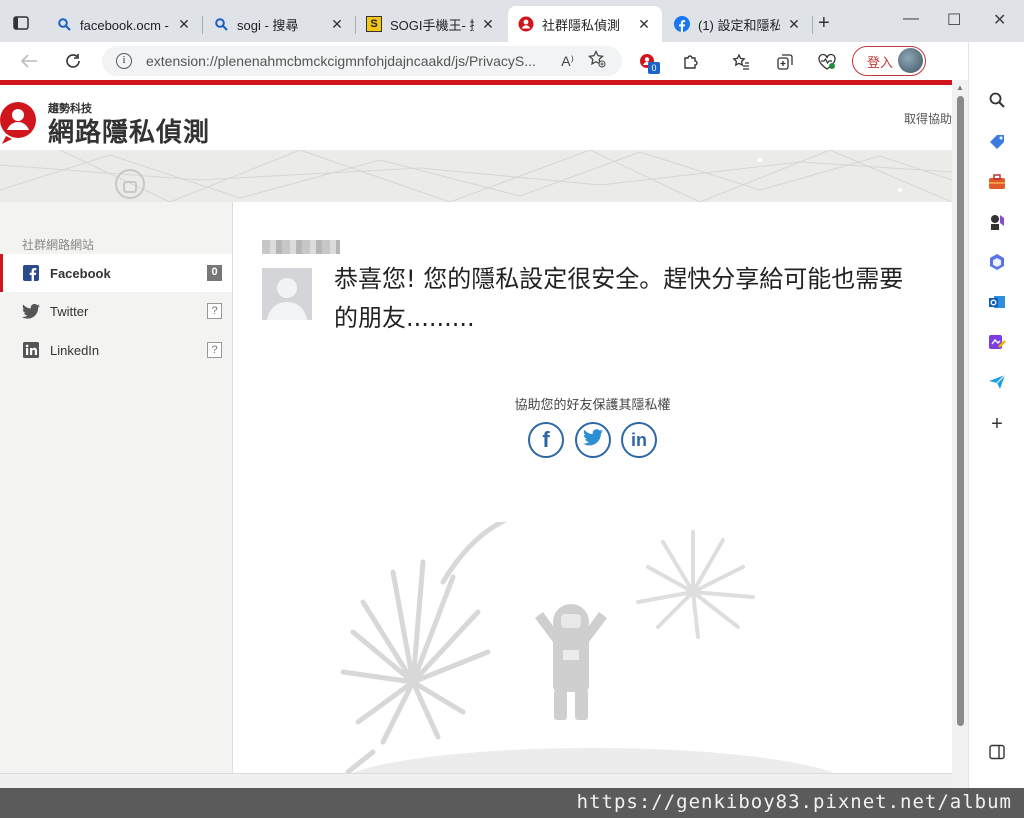 The width and height of the screenshot is (1024, 818). Describe the element at coordinates (581, 25) in the screenshot. I see `tab-label: 社群隱私偵測` at that location.